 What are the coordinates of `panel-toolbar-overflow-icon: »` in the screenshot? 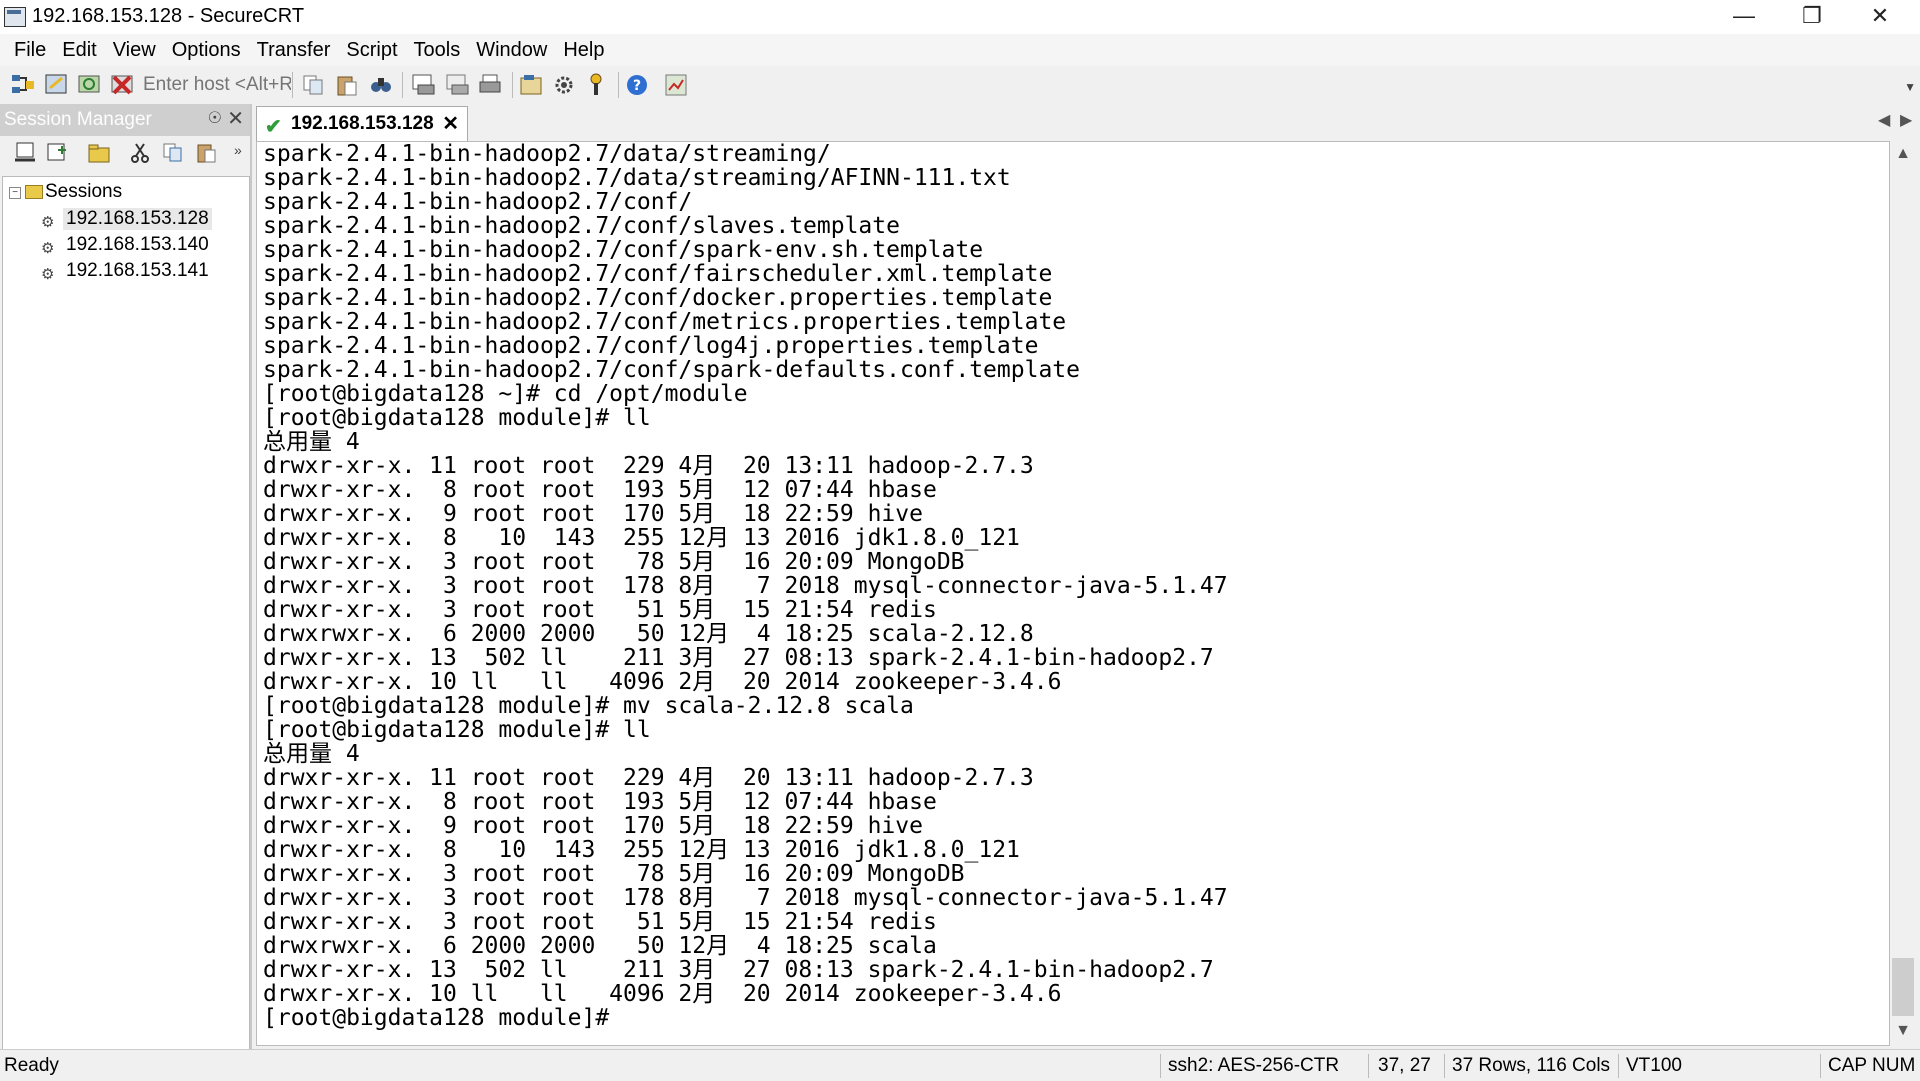 It's located at (238, 150).